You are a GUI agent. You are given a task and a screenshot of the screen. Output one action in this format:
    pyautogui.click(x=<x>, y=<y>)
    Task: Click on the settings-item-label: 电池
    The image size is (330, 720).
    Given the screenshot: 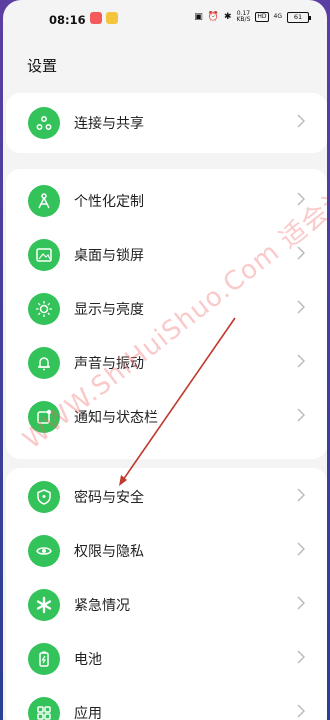 What is the action you would take?
    pyautogui.click(x=88, y=660)
    